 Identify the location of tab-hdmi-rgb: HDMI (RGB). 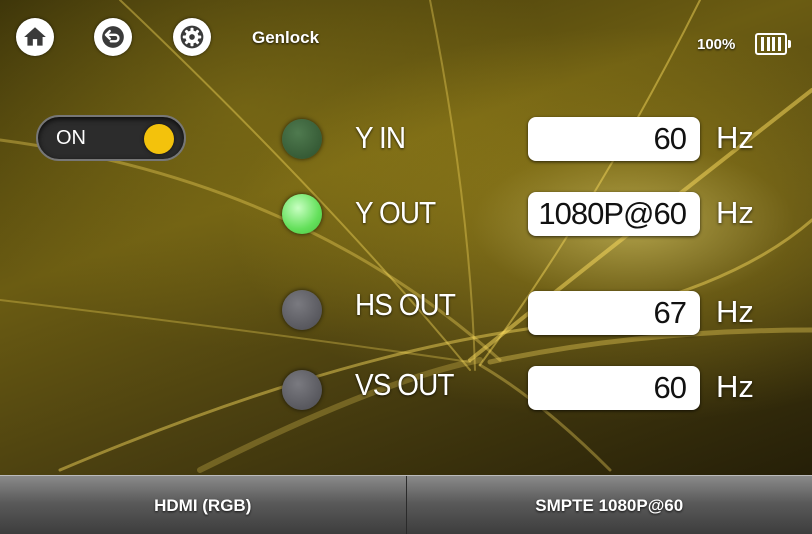
(203, 505).